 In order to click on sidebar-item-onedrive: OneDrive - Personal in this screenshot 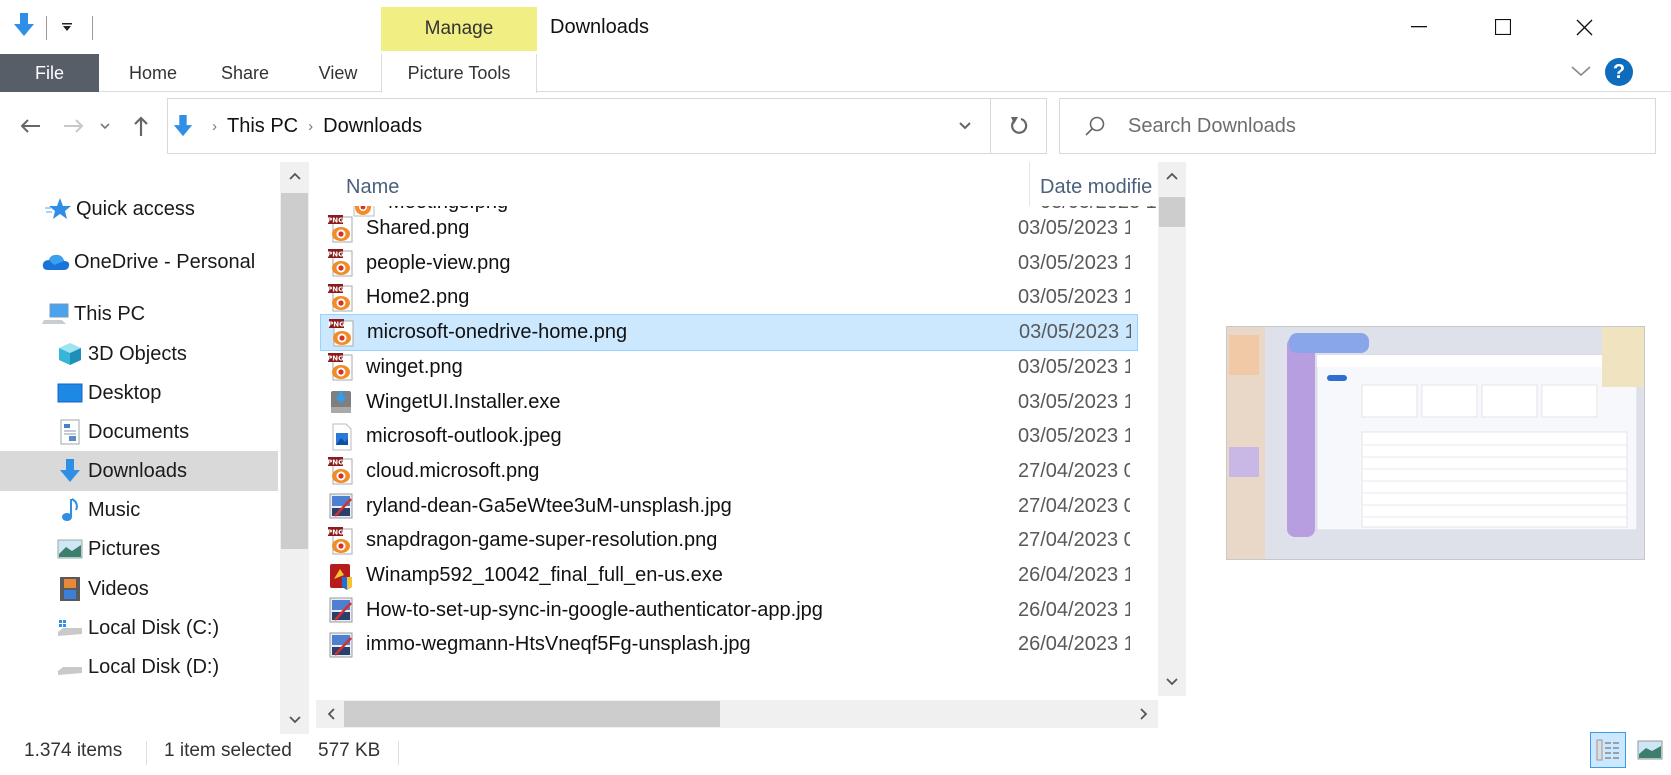, I will do `click(139, 262)`.